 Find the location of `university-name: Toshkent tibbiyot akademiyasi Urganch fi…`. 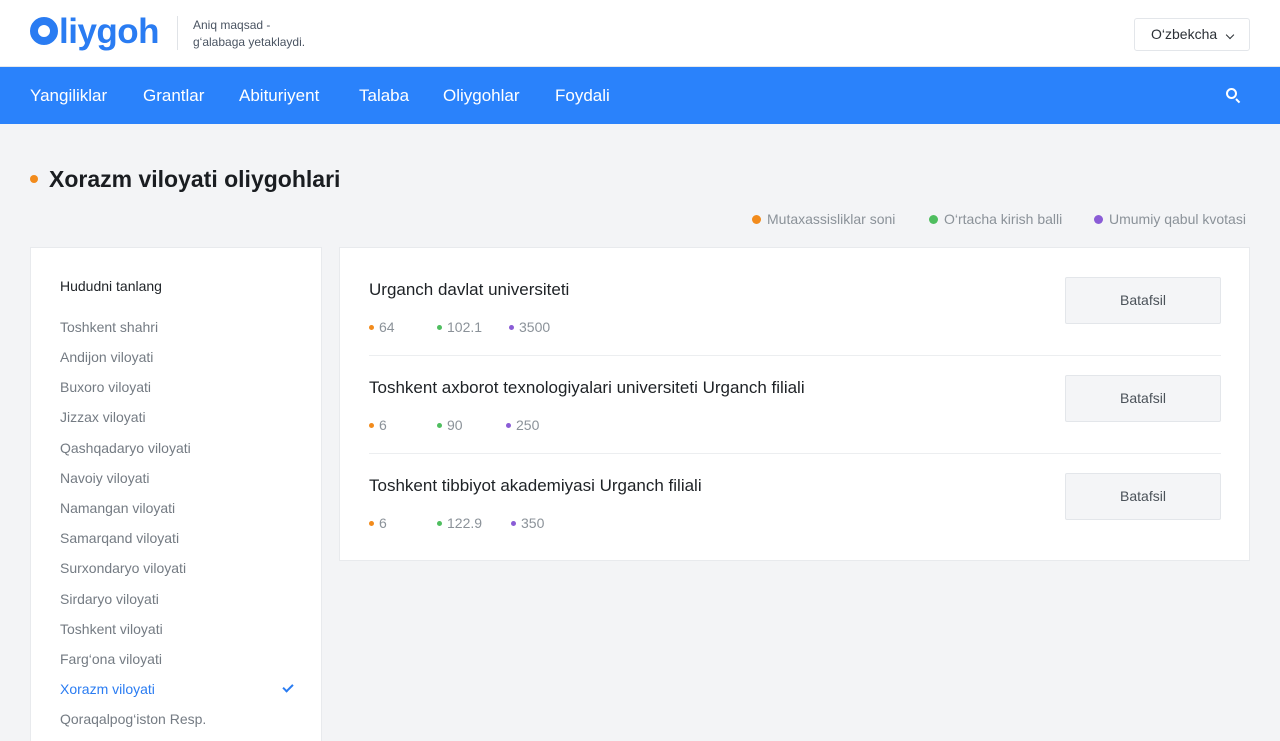

university-name: Toshkent tibbiyot akademiyasi Urganch fi… is located at coordinates (535, 486).